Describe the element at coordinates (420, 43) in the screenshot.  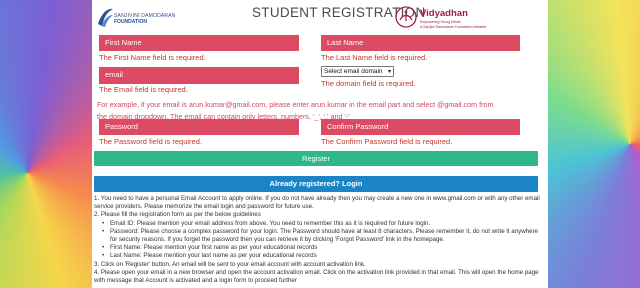
I see `last-name-field: Last Name` at that location.